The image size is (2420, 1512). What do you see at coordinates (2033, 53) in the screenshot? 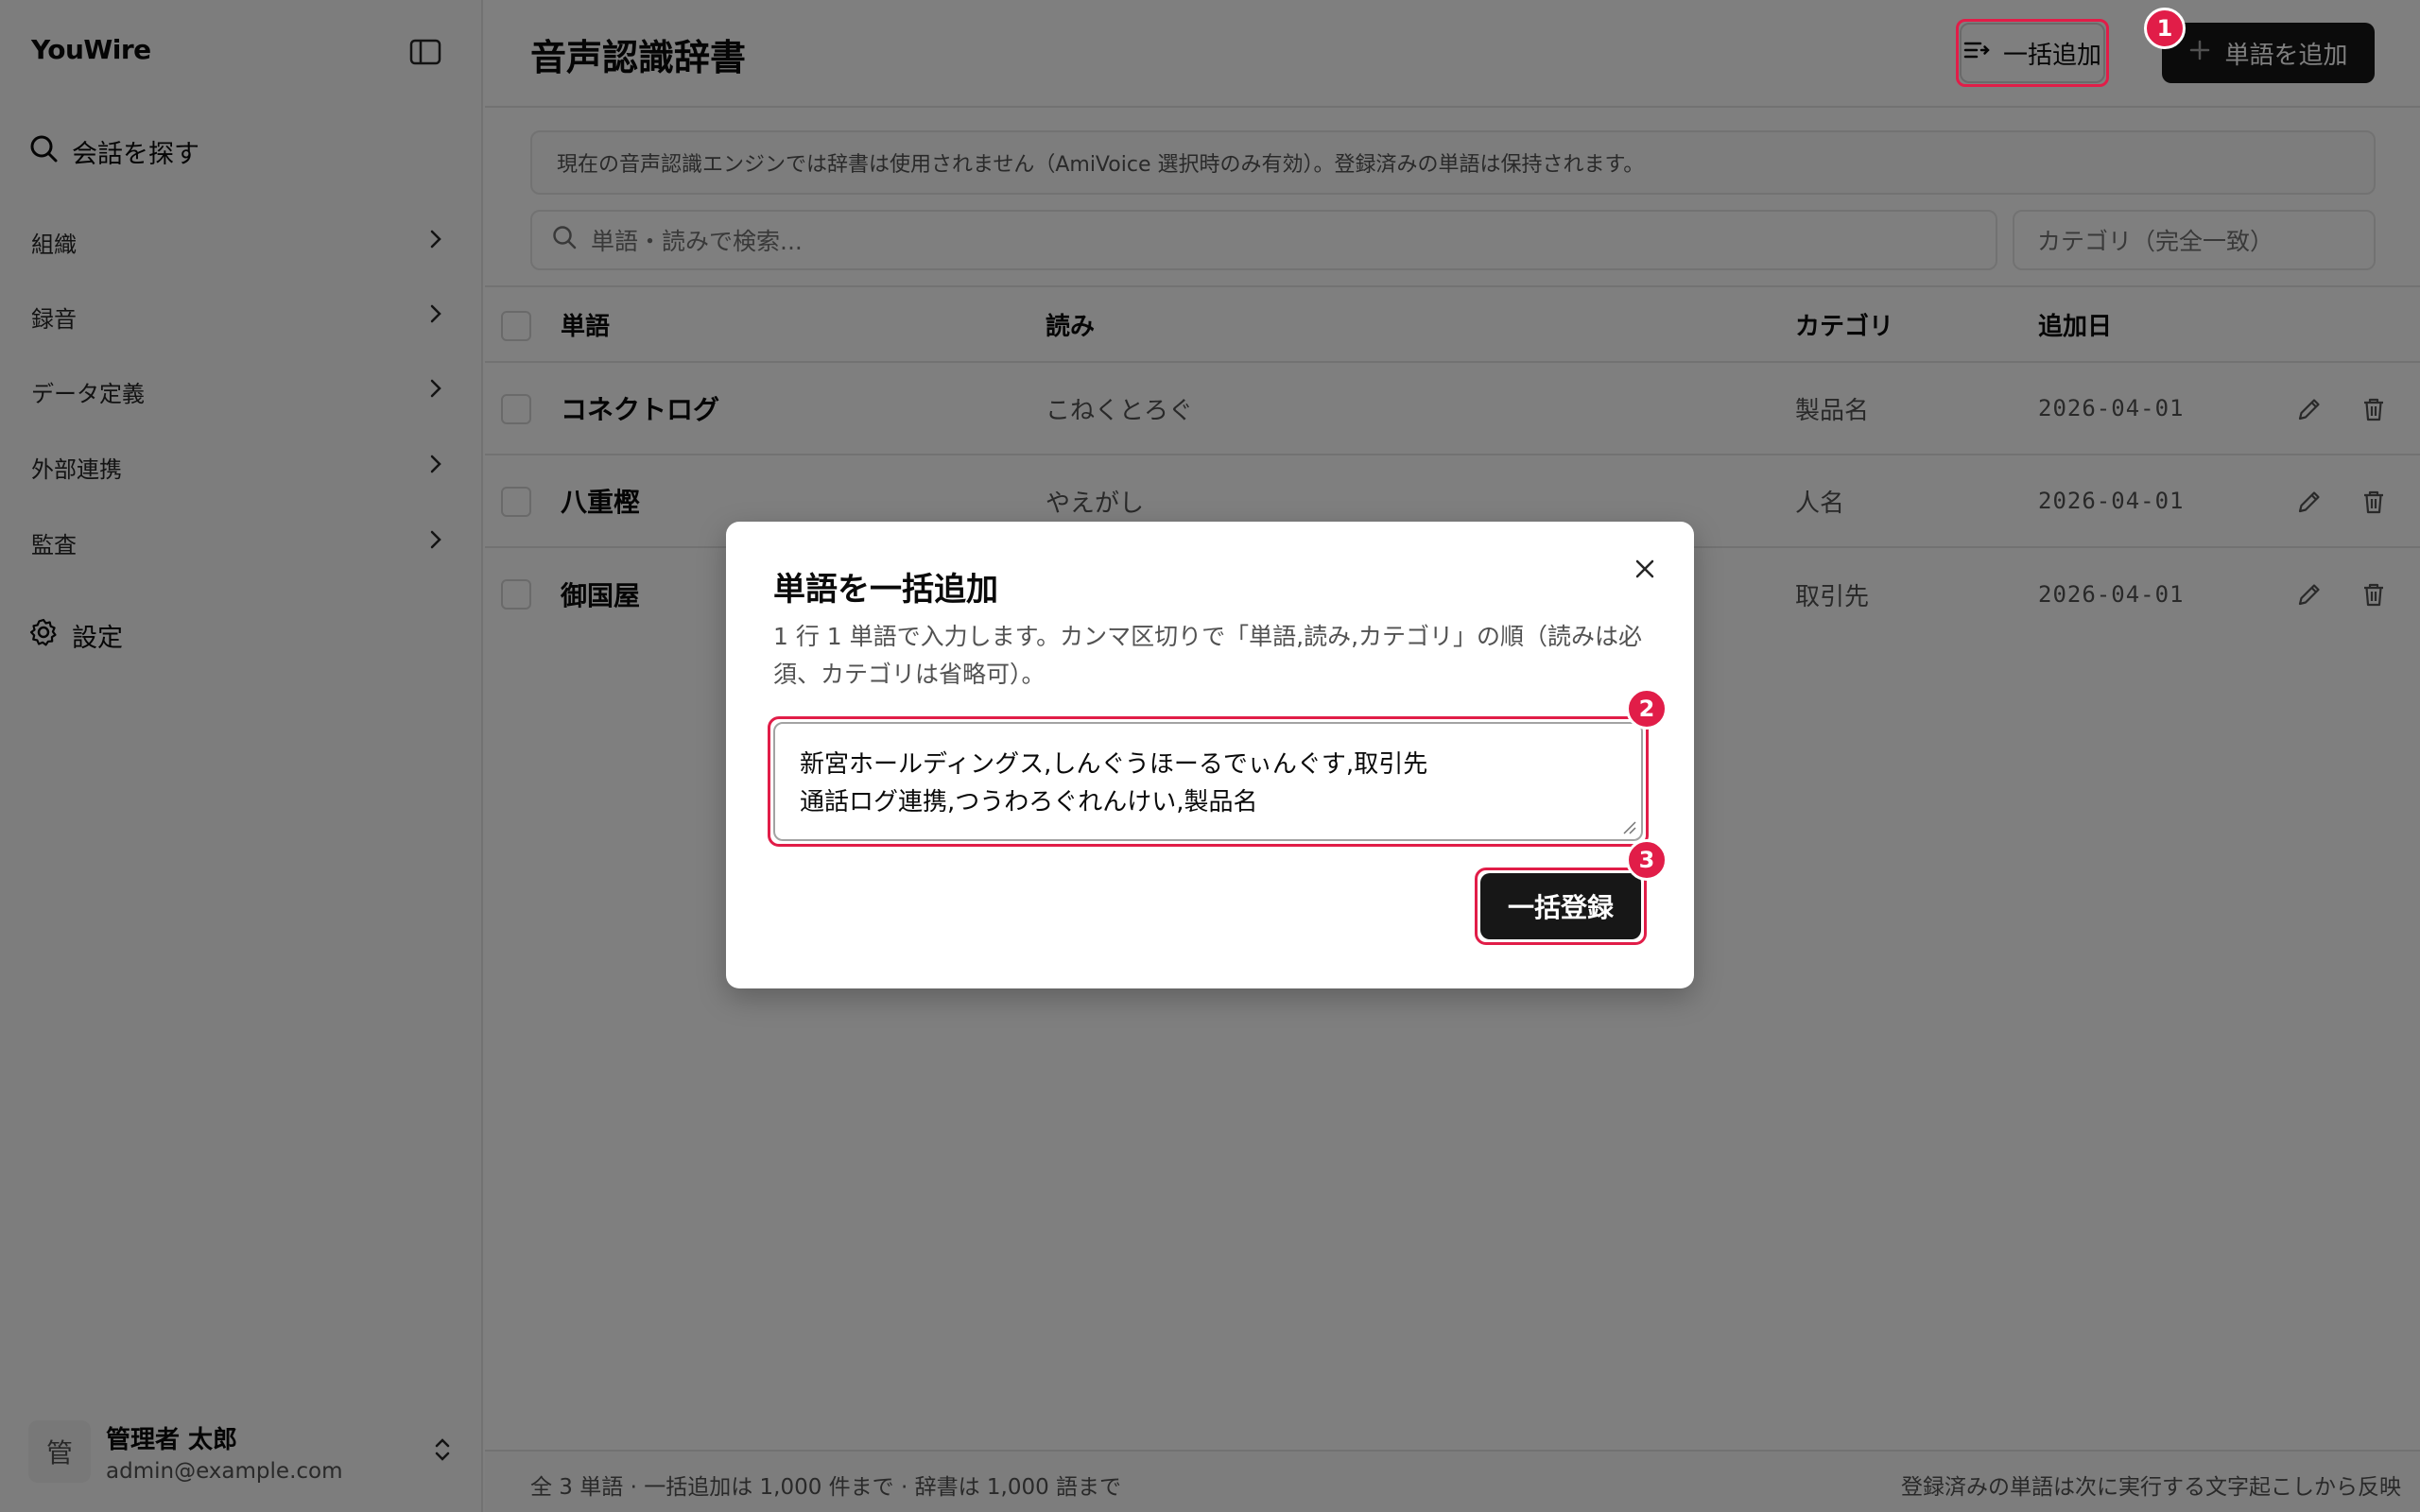
I see `highlight-bulk-add` at bounding box center [2033, 53].